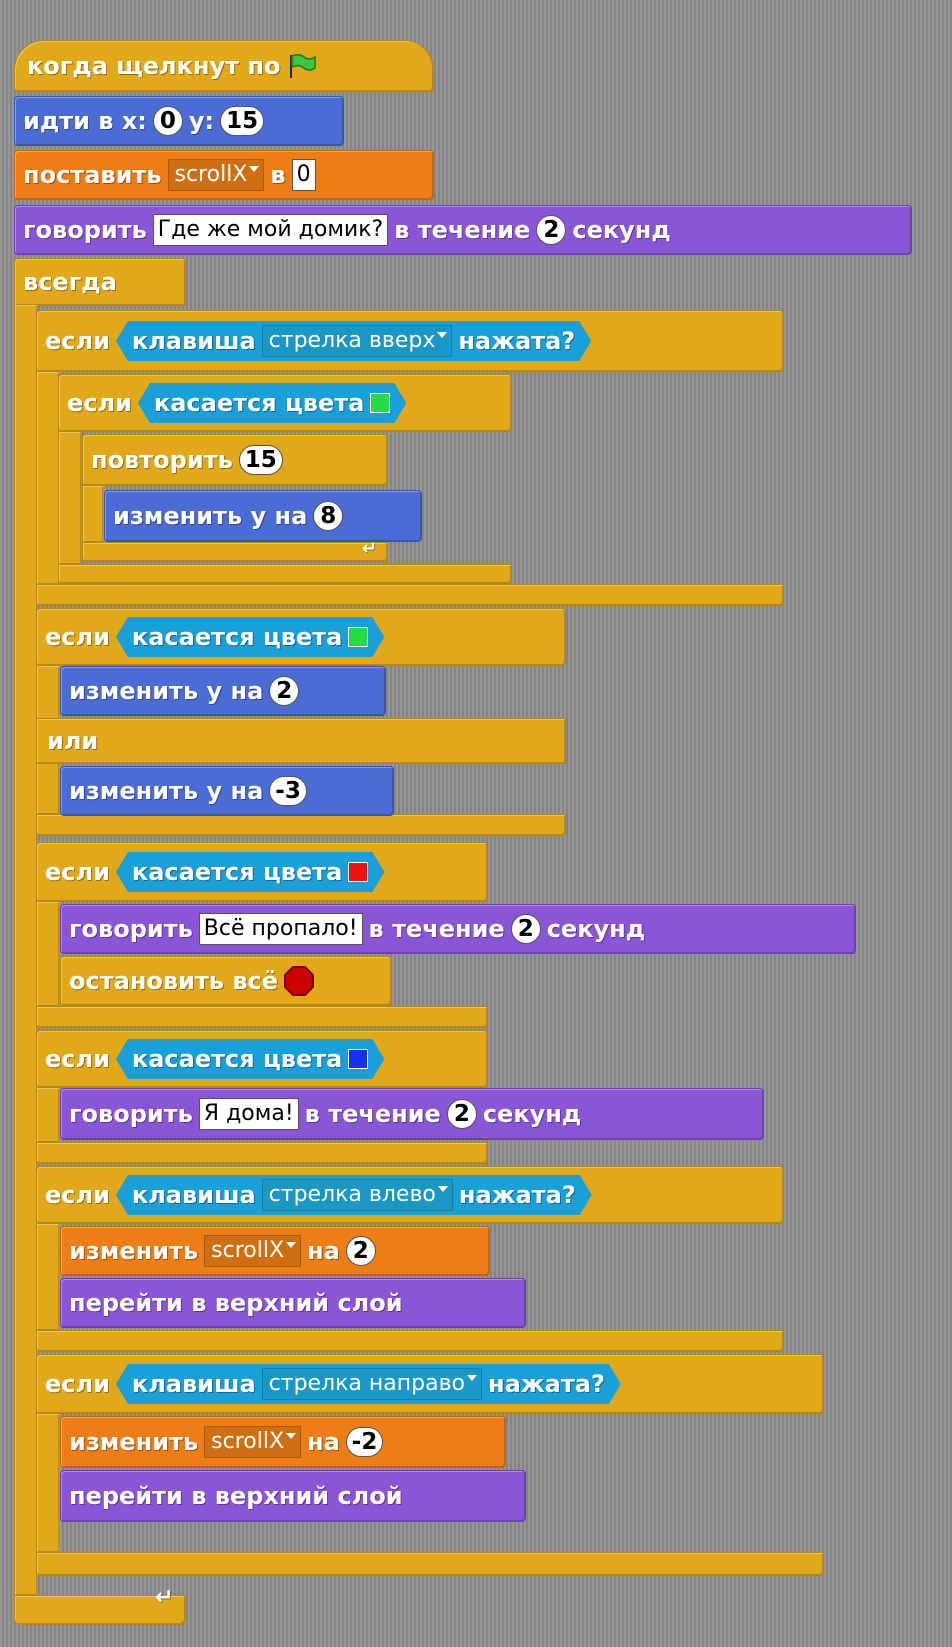  Describe the element at coordinates (262, 1153) in the screenshot. I see `if4-bottom` at that location.